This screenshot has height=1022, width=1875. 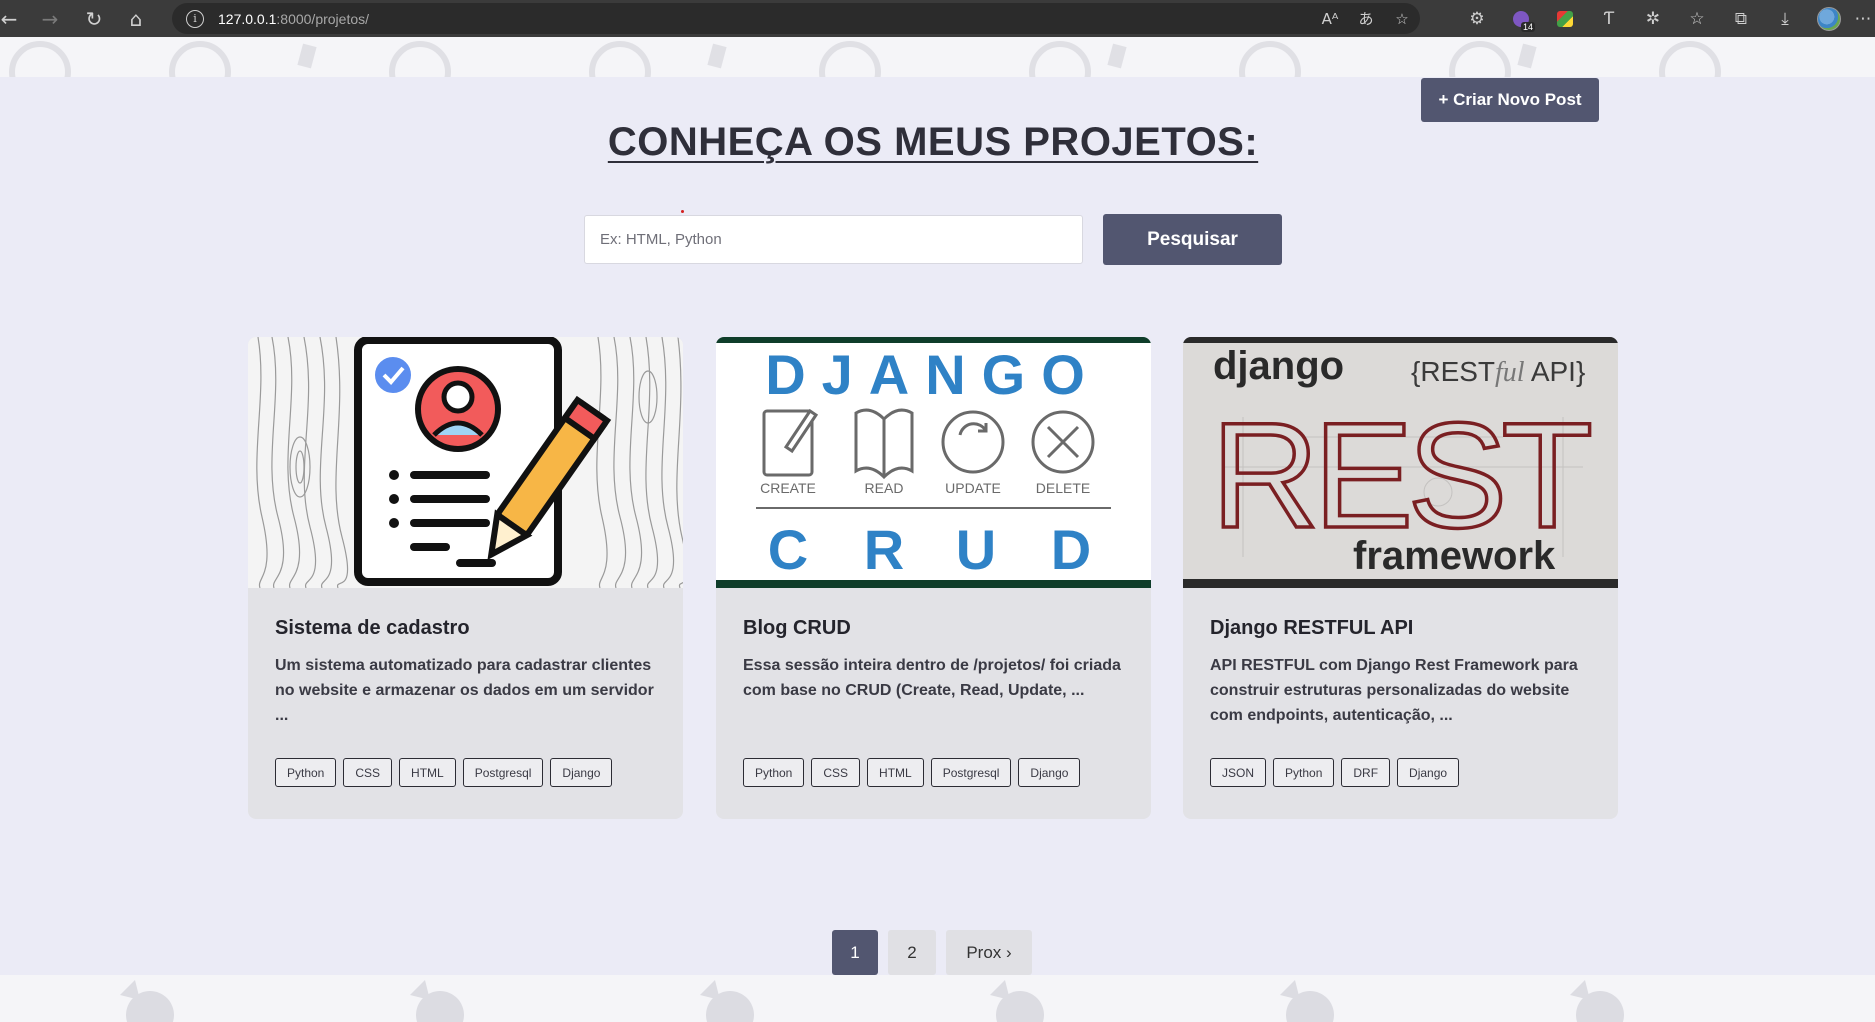 What do you see at coordinates (682, 211) in the screenshot?
I see `decorative-dot` at bounding box center [682, 211].